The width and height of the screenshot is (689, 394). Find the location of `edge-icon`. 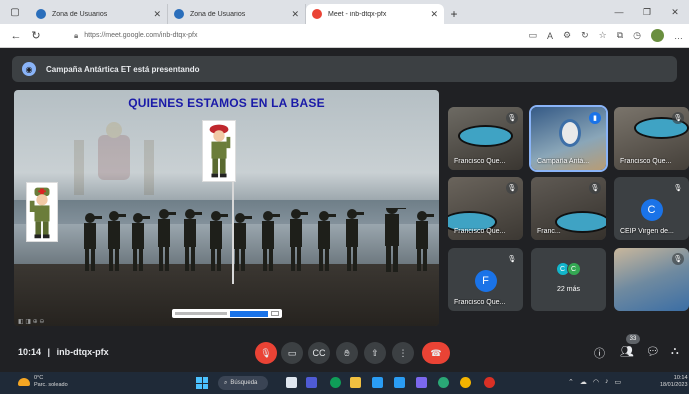

edge-icon is located at coordinates (335, 382).